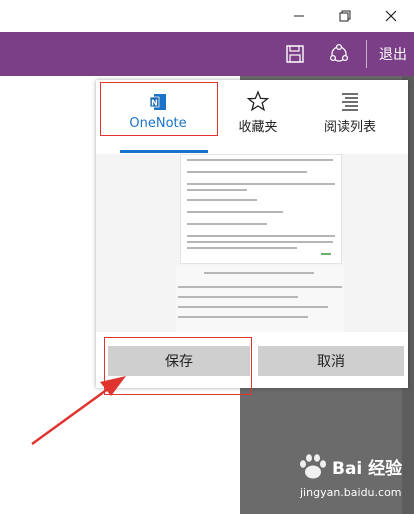 The height and width of the screenshot is (514, 414). I want to click on exit-label: 退出, so click(393, 55).